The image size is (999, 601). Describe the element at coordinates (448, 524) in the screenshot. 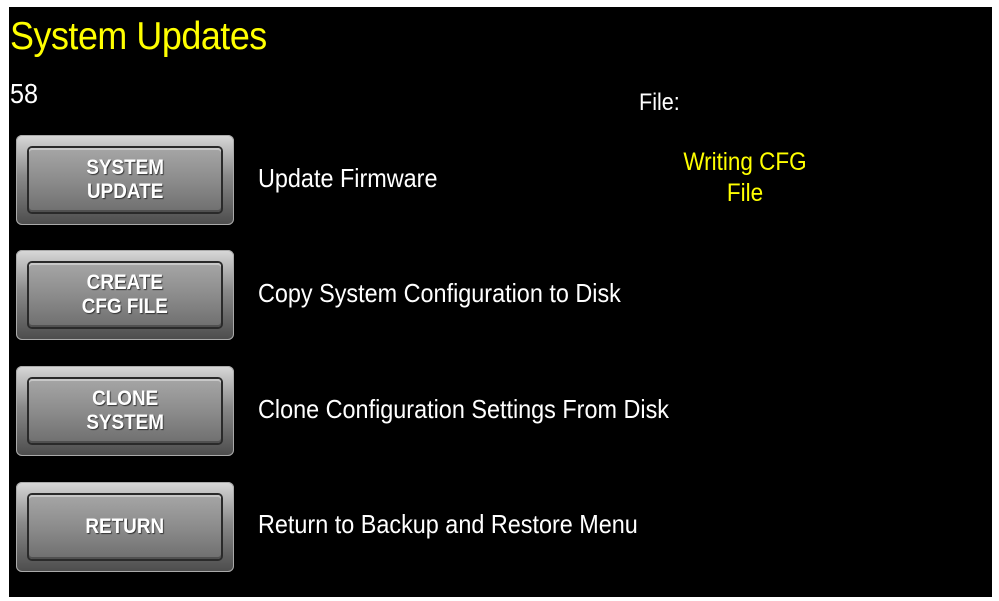

I see `return-menu-description: Return to Backup and Restore Menu` at that location.